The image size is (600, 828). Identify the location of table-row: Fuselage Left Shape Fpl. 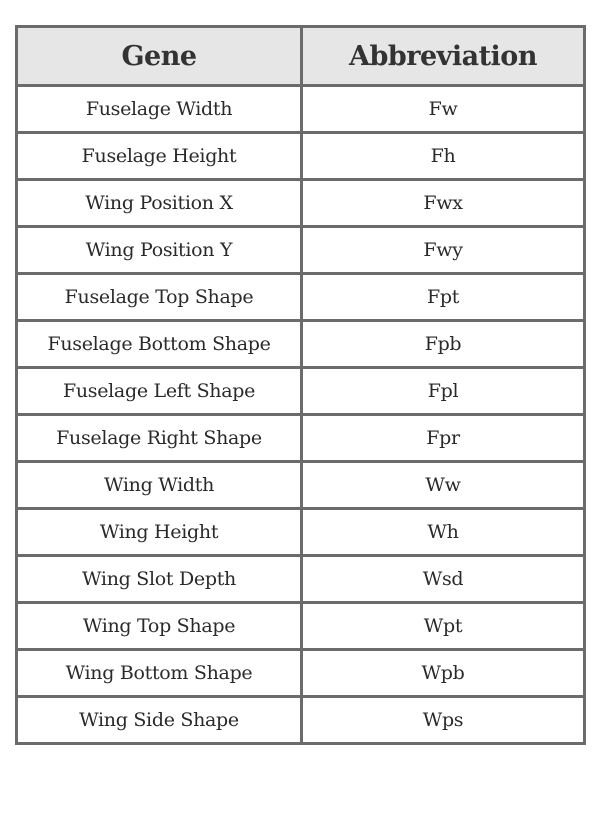
(300, 391).